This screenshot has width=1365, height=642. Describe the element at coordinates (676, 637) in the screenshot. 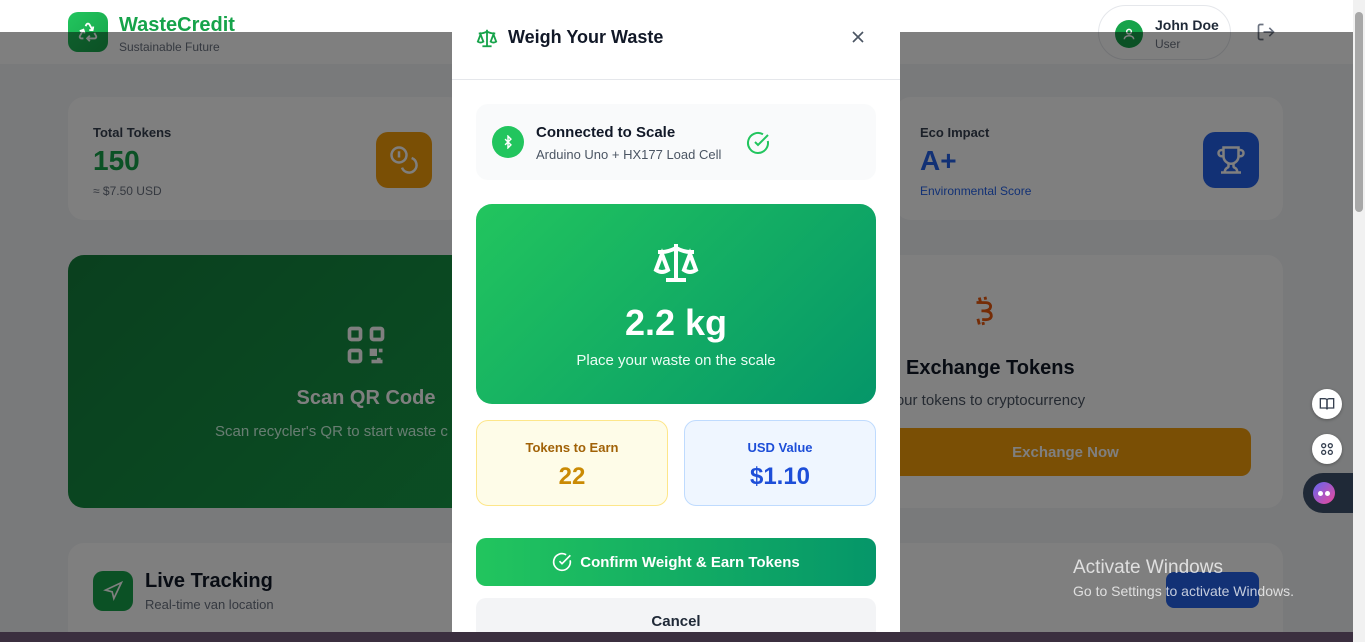

I see `taskbar` at that location.